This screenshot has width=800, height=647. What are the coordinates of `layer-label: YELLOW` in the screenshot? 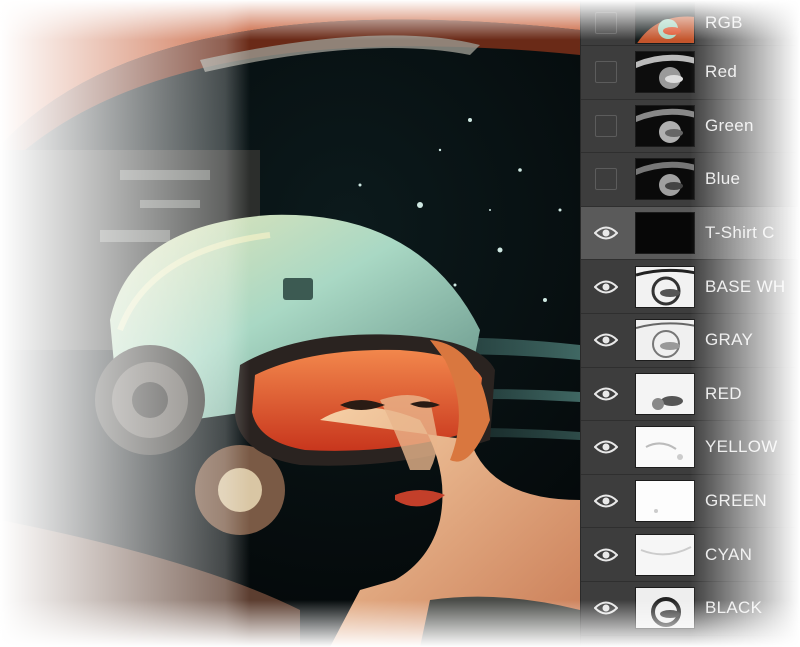 It's located at (741, 447).